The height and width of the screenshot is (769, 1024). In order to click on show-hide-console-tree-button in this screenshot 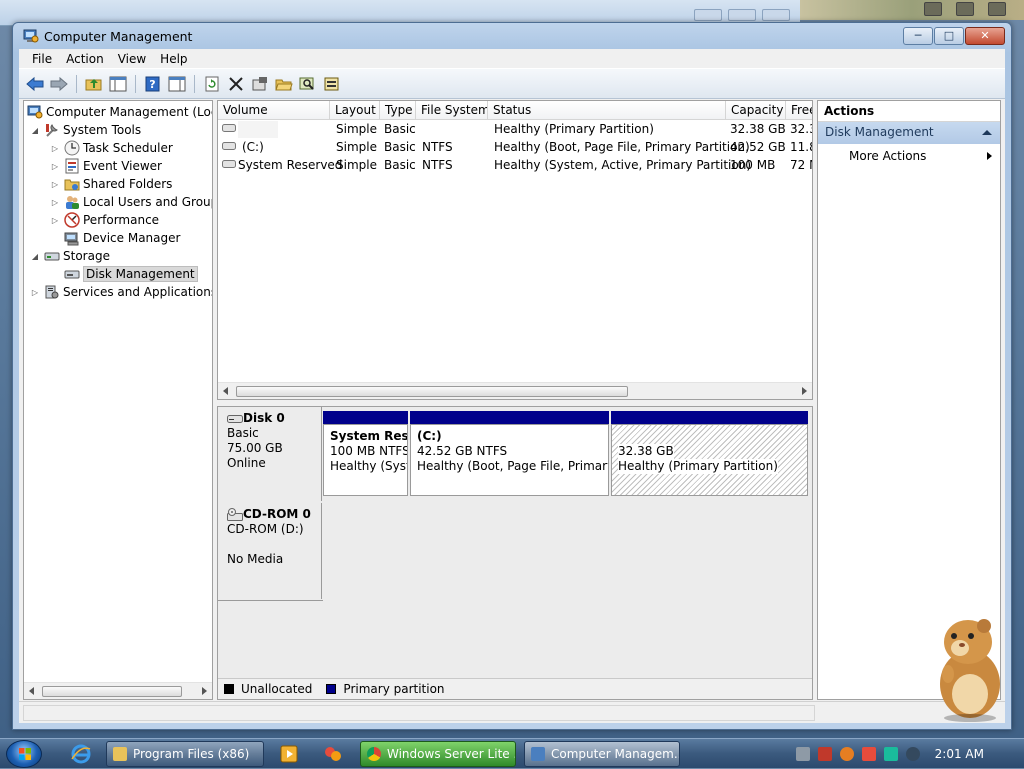, I will do `click(118, 84)`.